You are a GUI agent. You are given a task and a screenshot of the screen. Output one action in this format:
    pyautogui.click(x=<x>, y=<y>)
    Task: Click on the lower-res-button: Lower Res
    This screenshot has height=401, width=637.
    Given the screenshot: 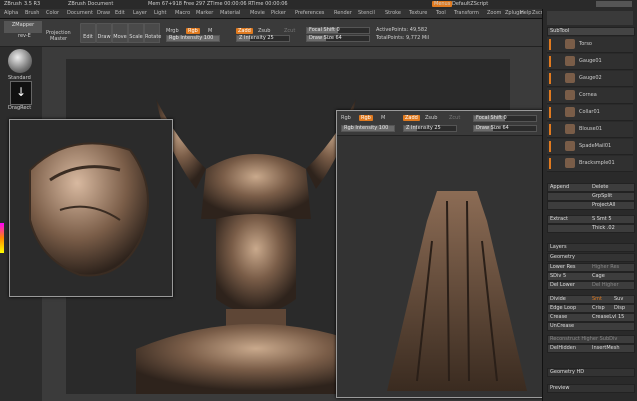 What is the action you would take?
    pyautogui.click(x=562, y=267)
    